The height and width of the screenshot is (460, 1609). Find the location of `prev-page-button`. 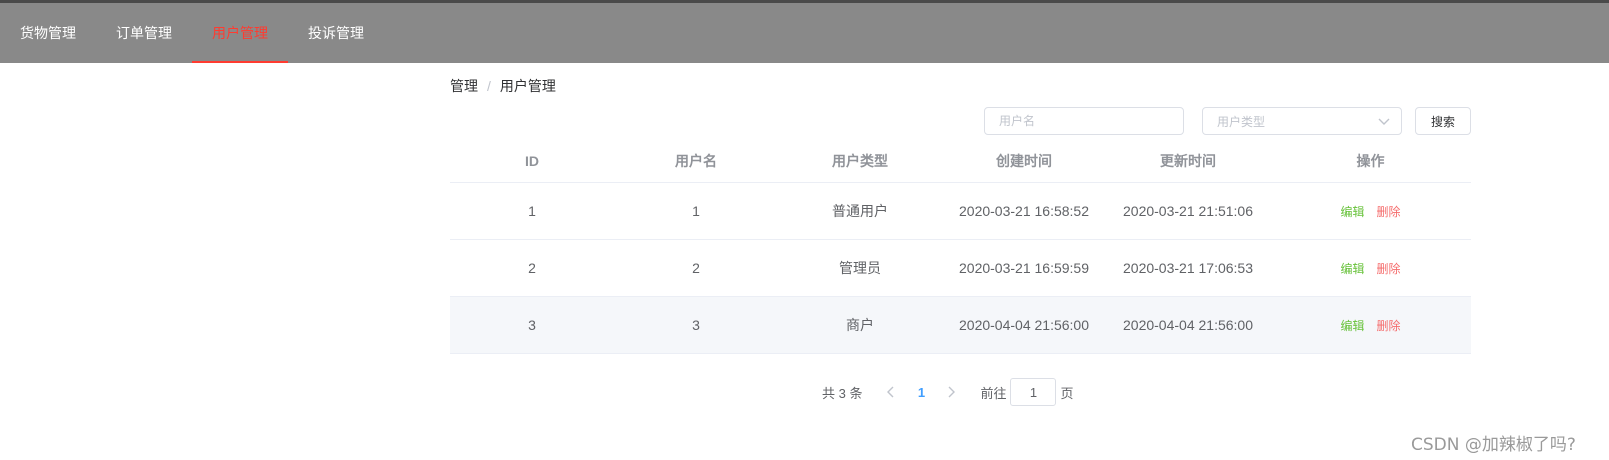

prev-page-button is located at coordinates (891, 392).